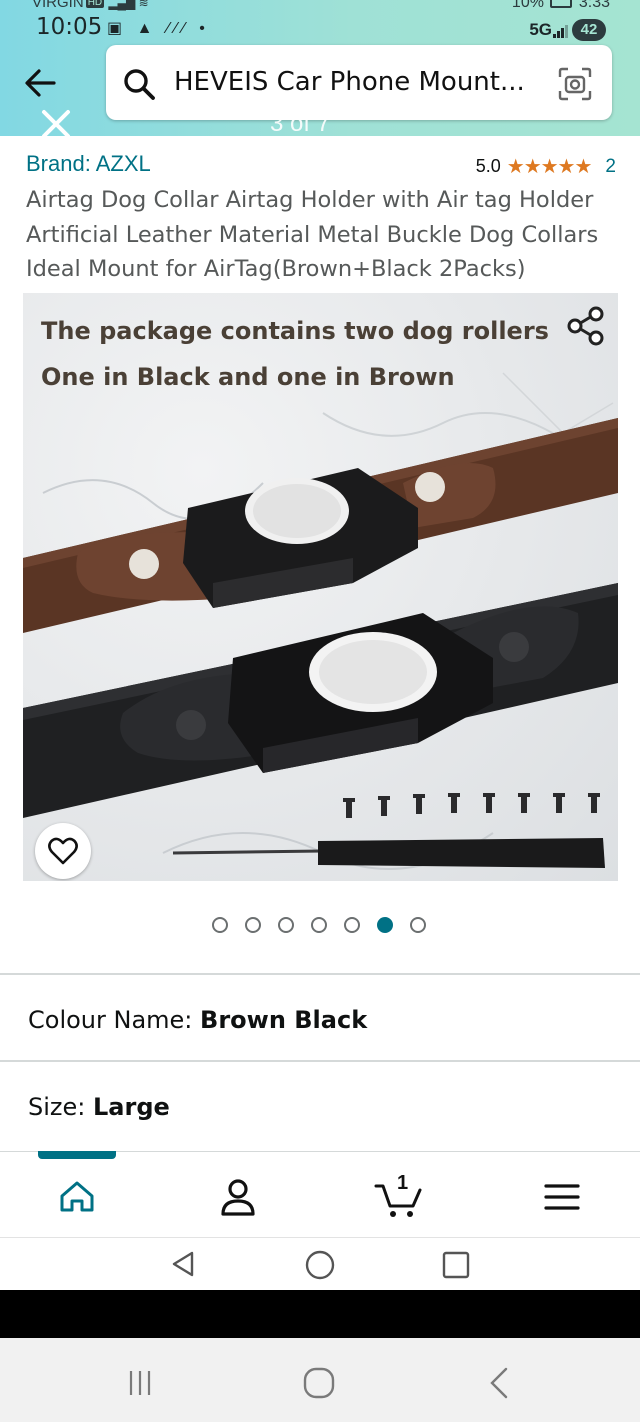 The height and width of the screenshot is (1422, 640). I want to click on rating-count: 2, so click(610, 166).